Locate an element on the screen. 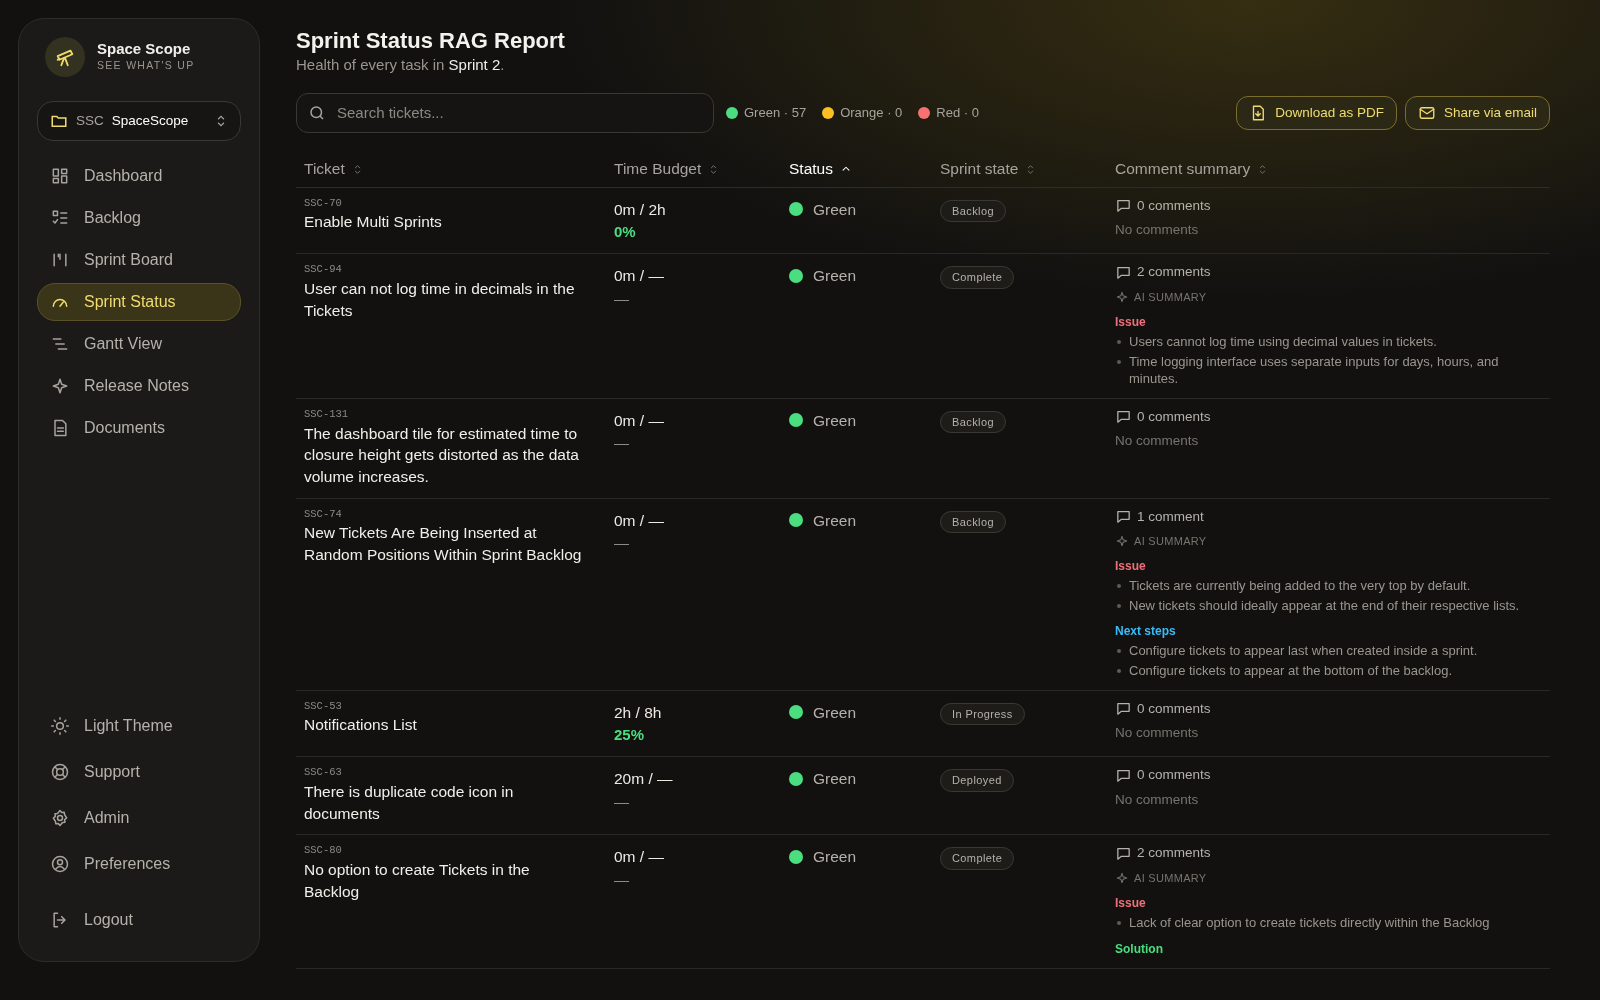 Image resolution: width=1600 pixels, height=1000 pixels. nav-item: Sprint Board is located at coordinates (139, 260).